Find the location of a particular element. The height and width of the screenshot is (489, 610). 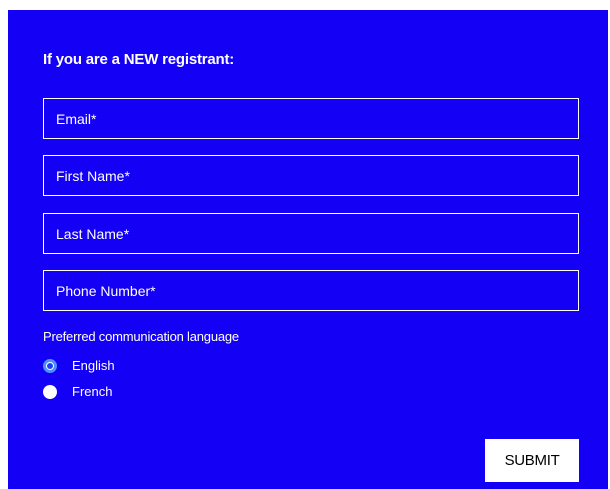

radio-option-english: English is located at coordinates (79, 365).